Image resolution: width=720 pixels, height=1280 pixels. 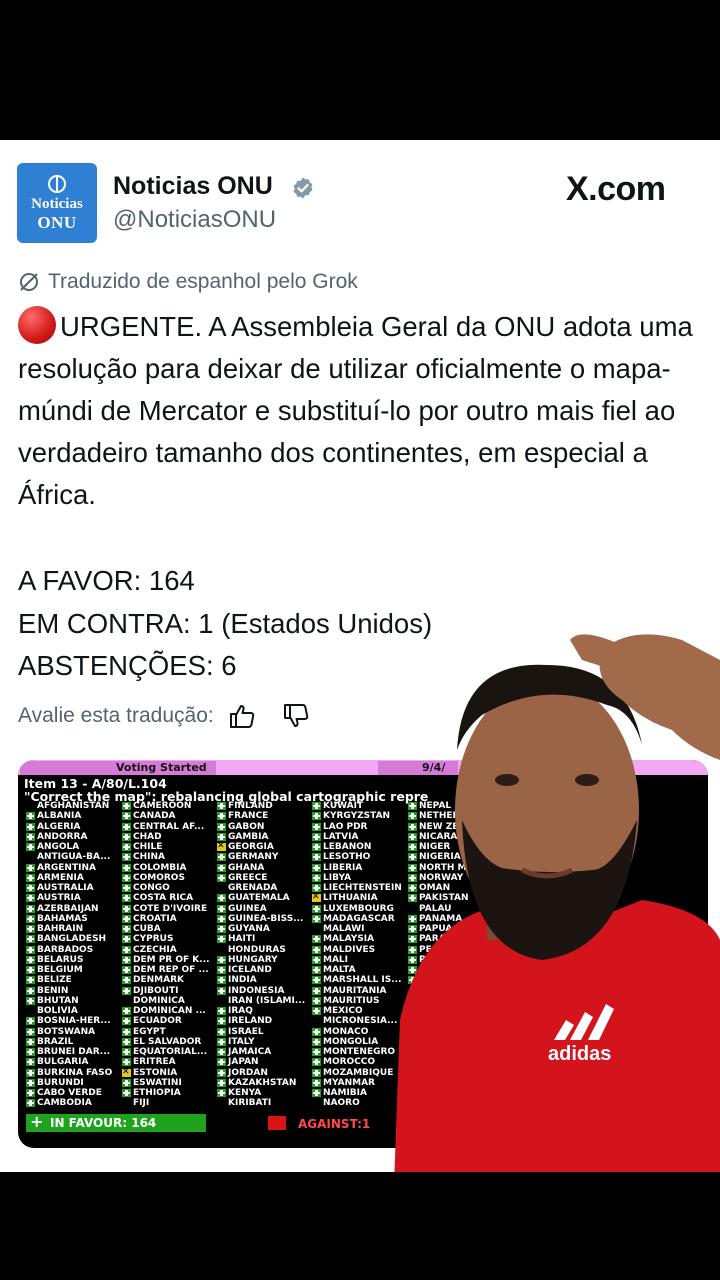 I want to click on rate-translation: Avalie esta tradução:, so click(x=164, y=716).